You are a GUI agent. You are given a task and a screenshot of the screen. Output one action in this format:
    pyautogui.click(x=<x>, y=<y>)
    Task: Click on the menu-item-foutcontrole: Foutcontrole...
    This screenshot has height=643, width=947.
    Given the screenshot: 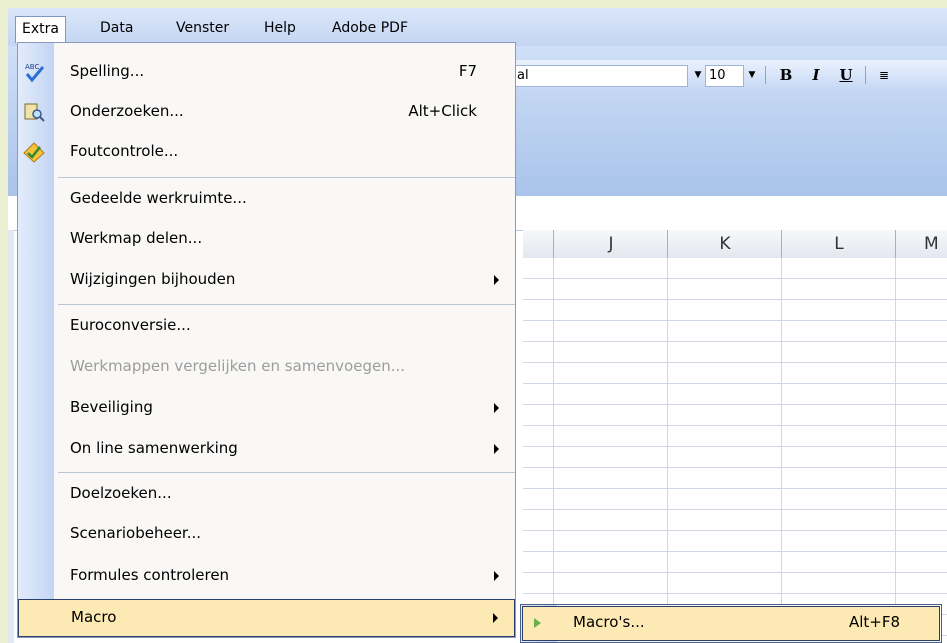 What is the action you would take?
    pyautogui.click(x=266, y=153)
    